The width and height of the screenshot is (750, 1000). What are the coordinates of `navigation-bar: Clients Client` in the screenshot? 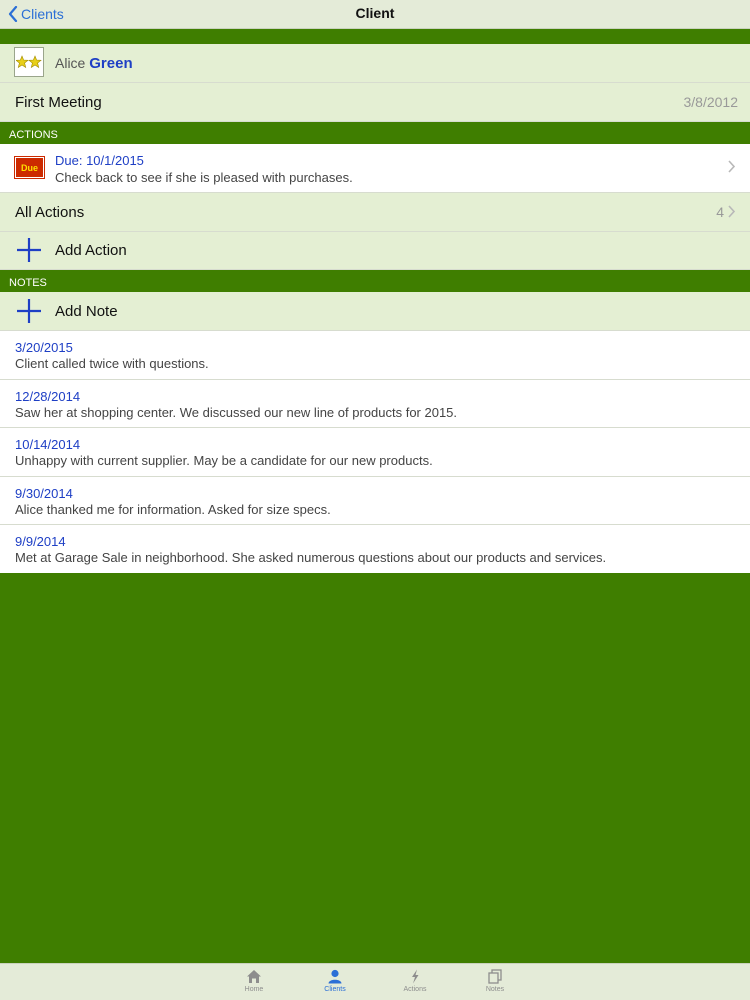 It's located at (375, 14).